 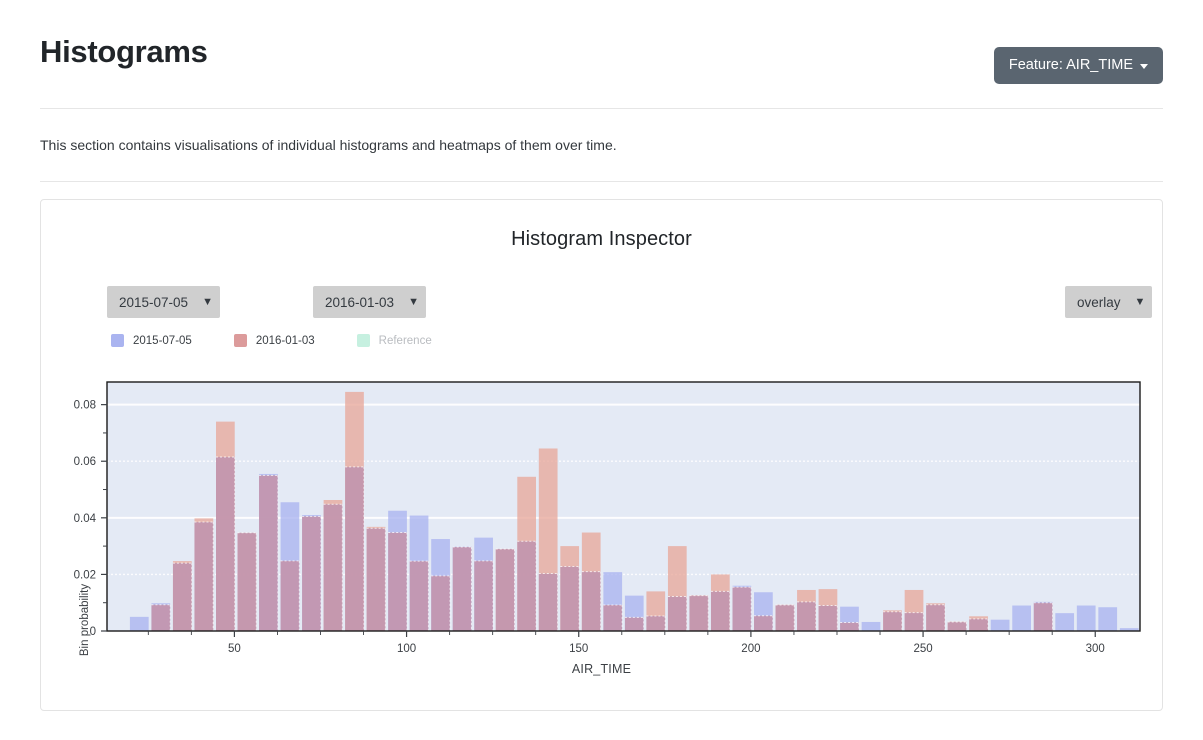 I want to click on legend-item: 2015-07-05, so click(x=151, y=341).